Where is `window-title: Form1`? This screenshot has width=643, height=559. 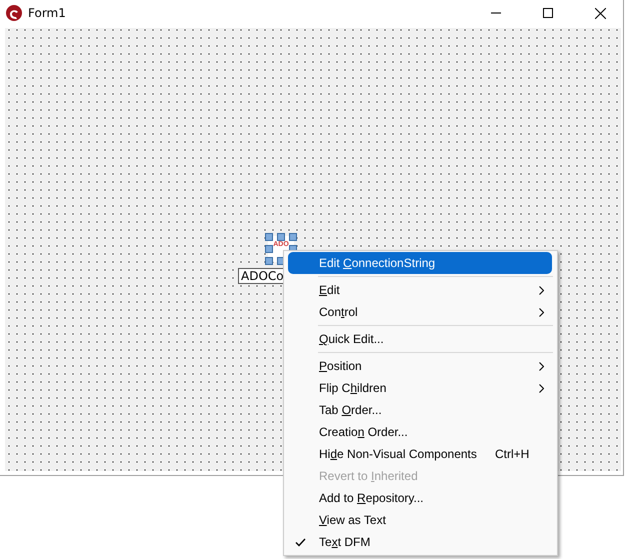
window-title: Form1 is located at coordinates (47, 13).